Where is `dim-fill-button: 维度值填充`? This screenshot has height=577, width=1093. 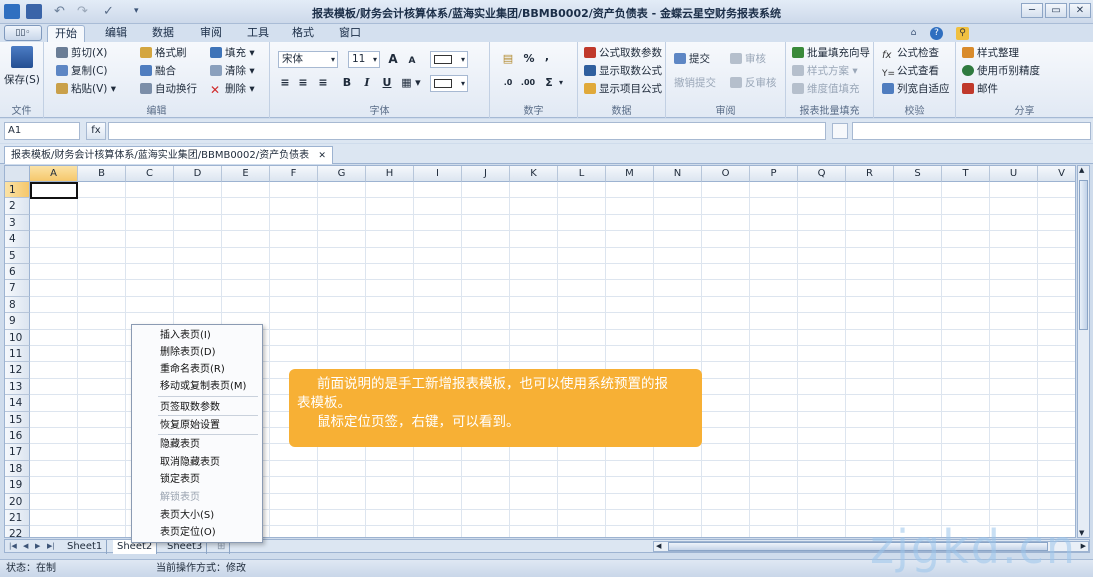 dim-fill-button: 维度值填充 is located at coordinates (826, 89).